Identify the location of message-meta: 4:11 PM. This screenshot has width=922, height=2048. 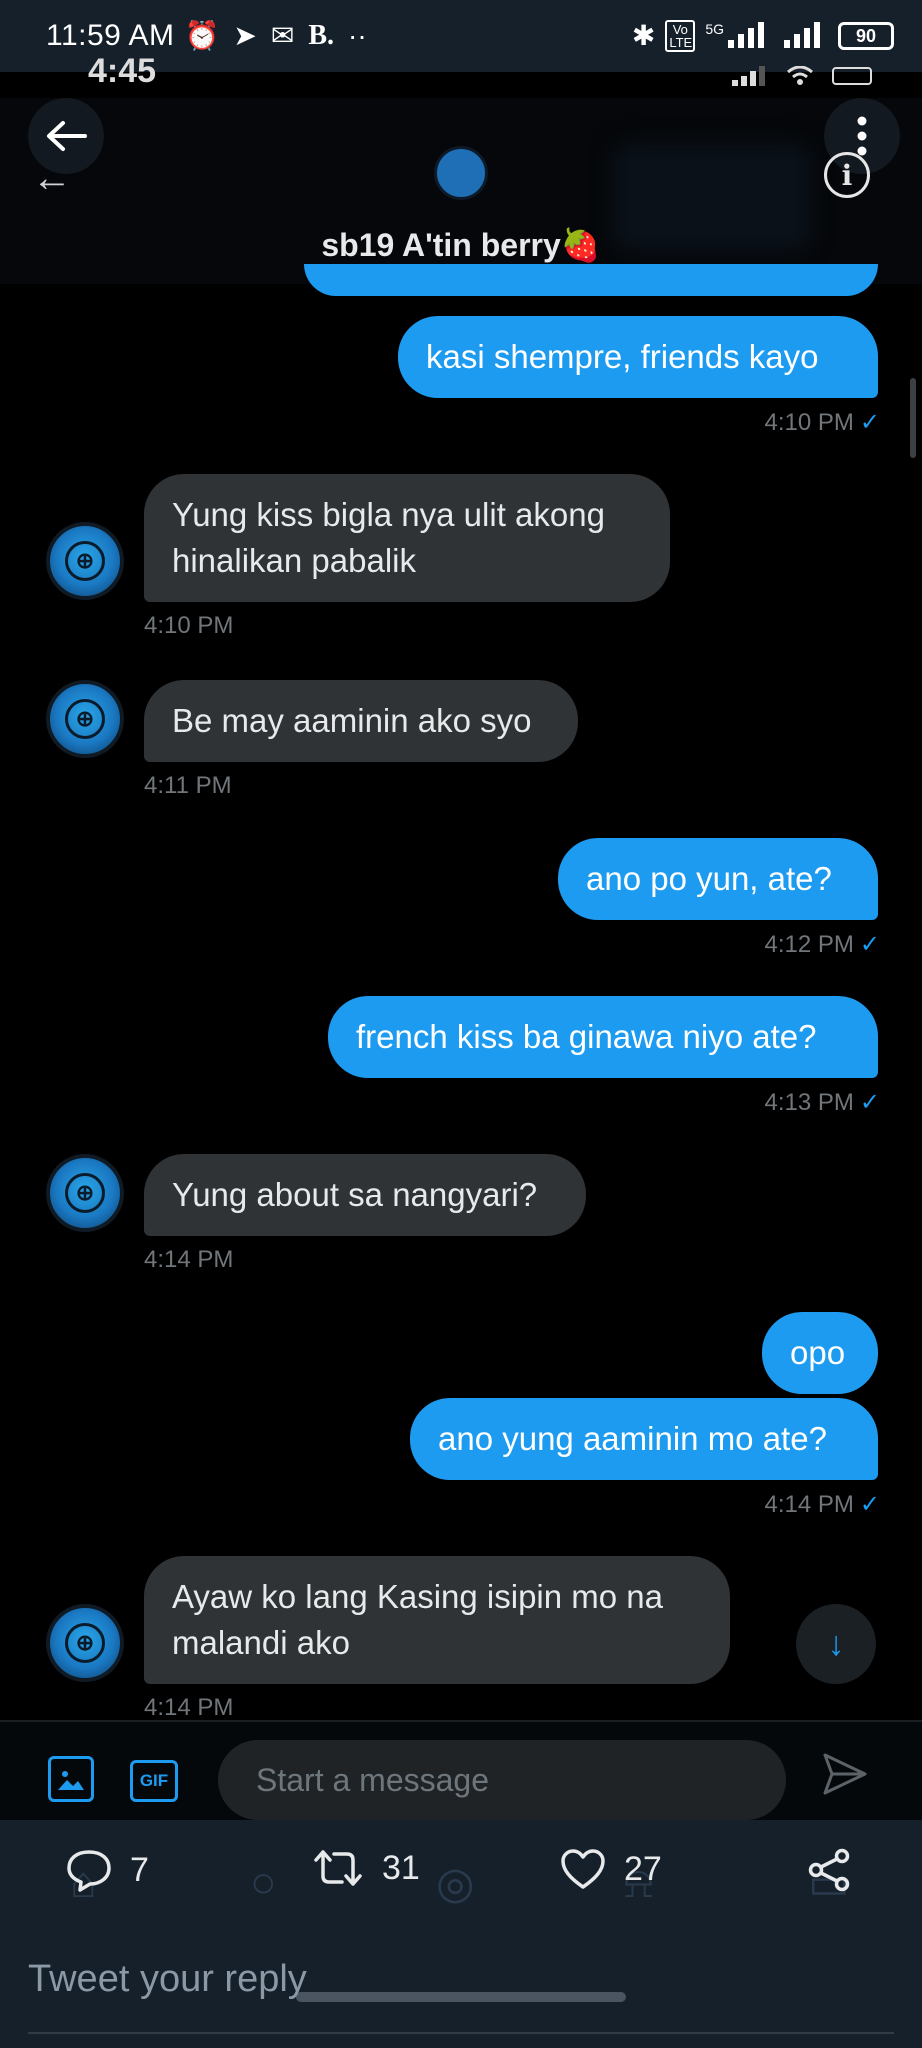
(188, 786).